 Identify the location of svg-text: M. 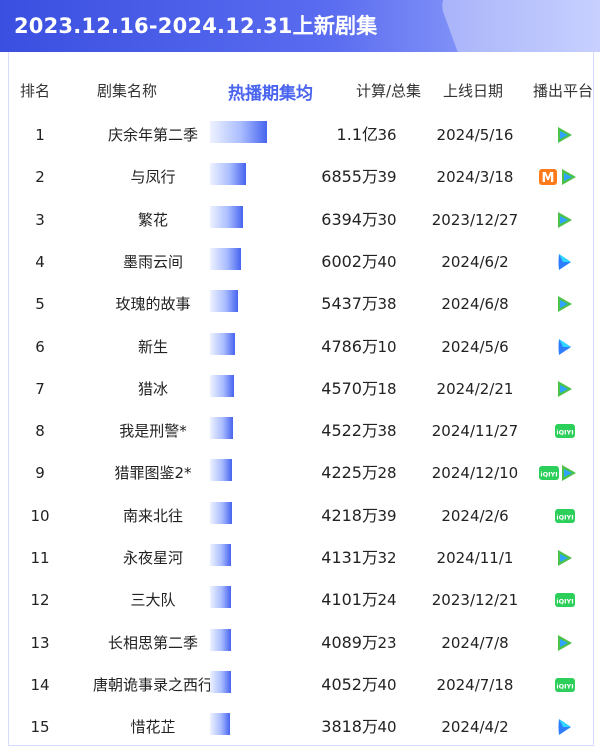
(548, 178).